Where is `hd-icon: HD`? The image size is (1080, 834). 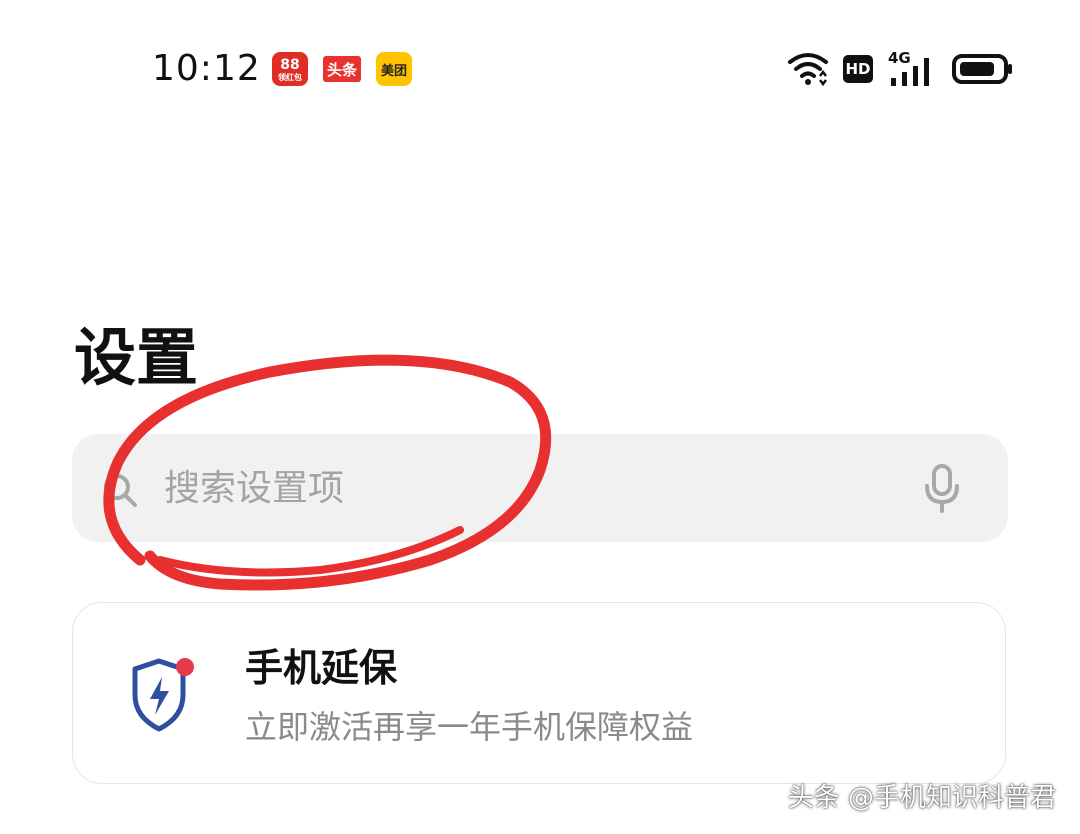 hd-icon: HD is located at coordinates (858, 69).